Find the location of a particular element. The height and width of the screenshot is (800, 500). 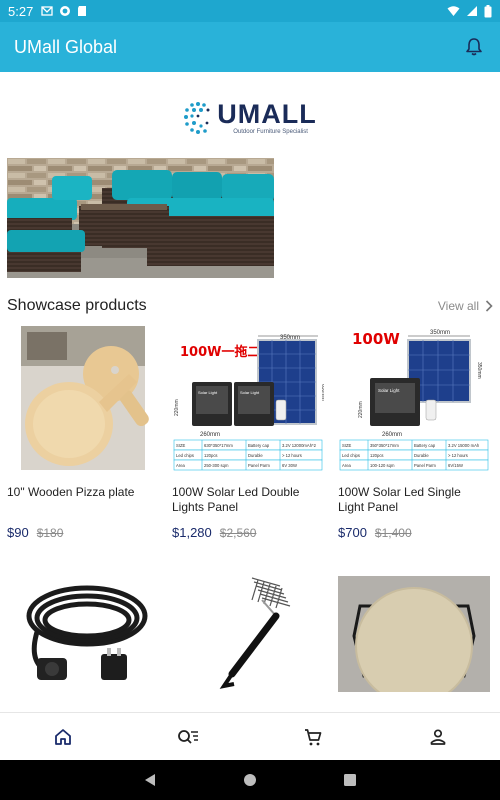

product-name: 100W Solar Led Double Lights Panel is located at coordinates (236, 499).